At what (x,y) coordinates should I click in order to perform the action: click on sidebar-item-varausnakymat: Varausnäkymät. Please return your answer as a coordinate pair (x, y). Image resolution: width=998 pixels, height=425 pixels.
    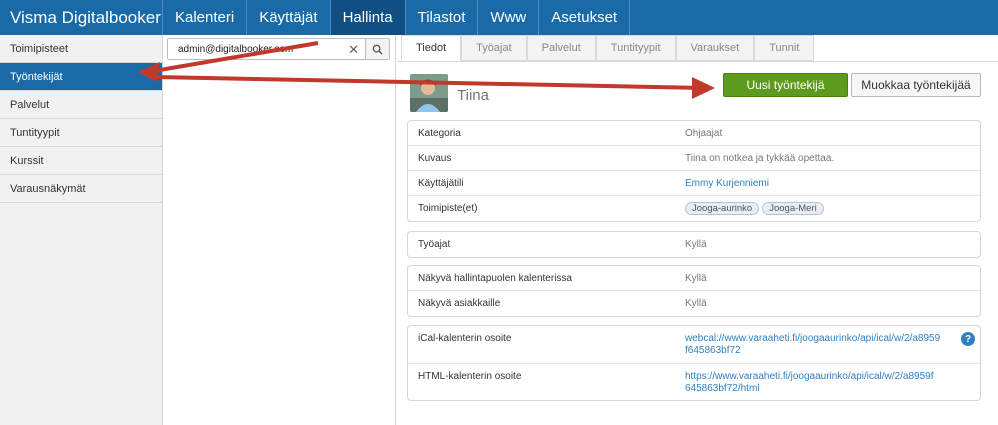
    Looking at the image, I should click on (81, 189).